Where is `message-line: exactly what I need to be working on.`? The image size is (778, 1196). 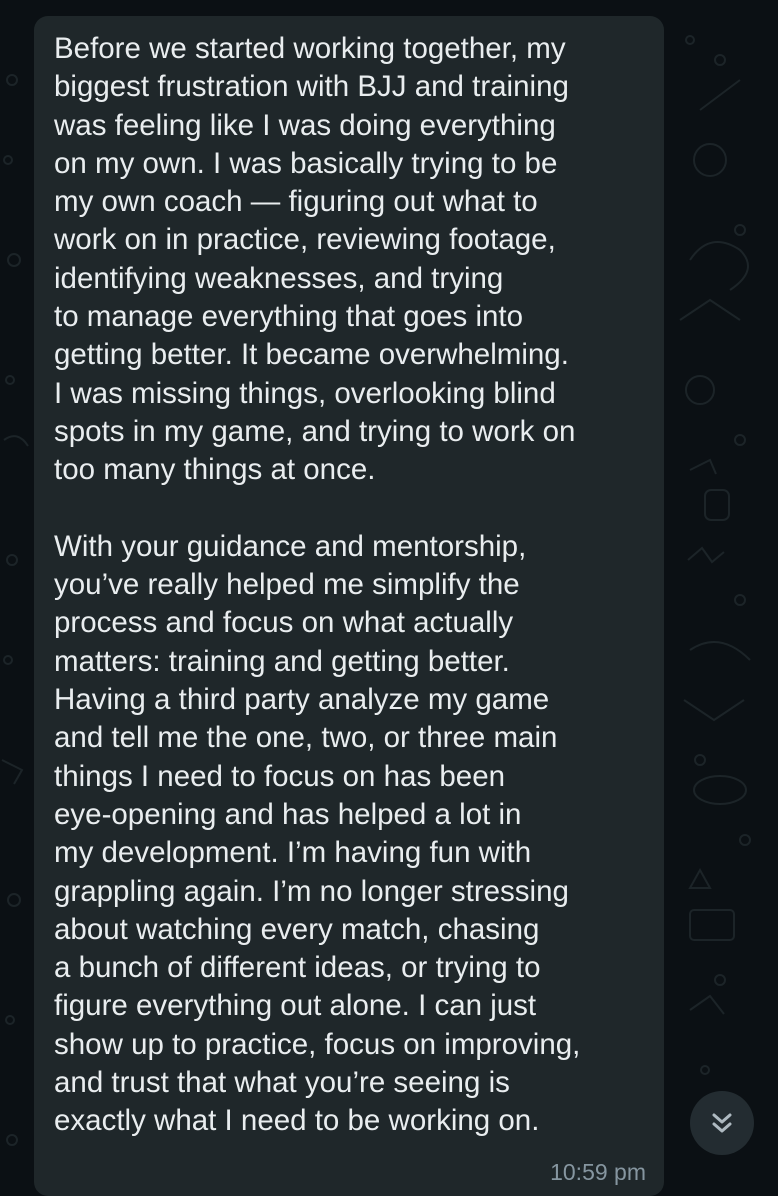
message-line: exactly what I need to be working on. is located at coordinates (297, 1121).